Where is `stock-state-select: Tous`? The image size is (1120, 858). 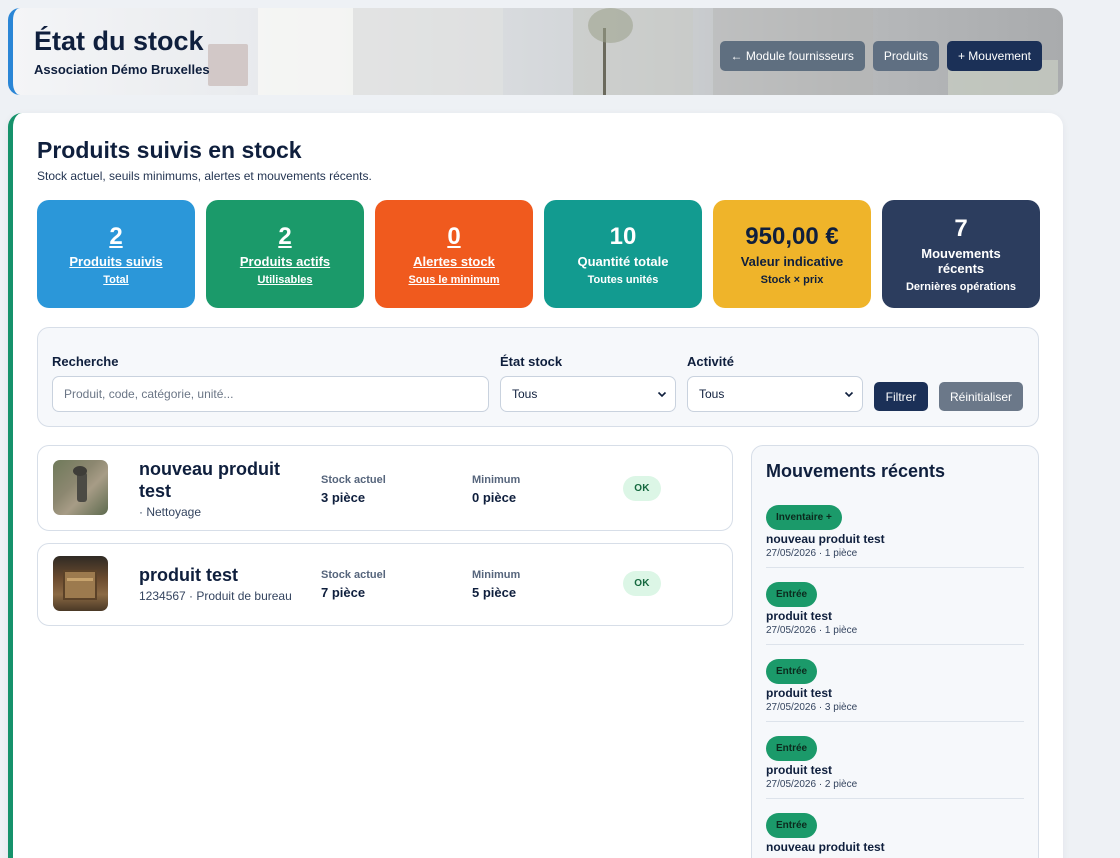
stock-state-select: Tous is located at coordinates (588, 394).